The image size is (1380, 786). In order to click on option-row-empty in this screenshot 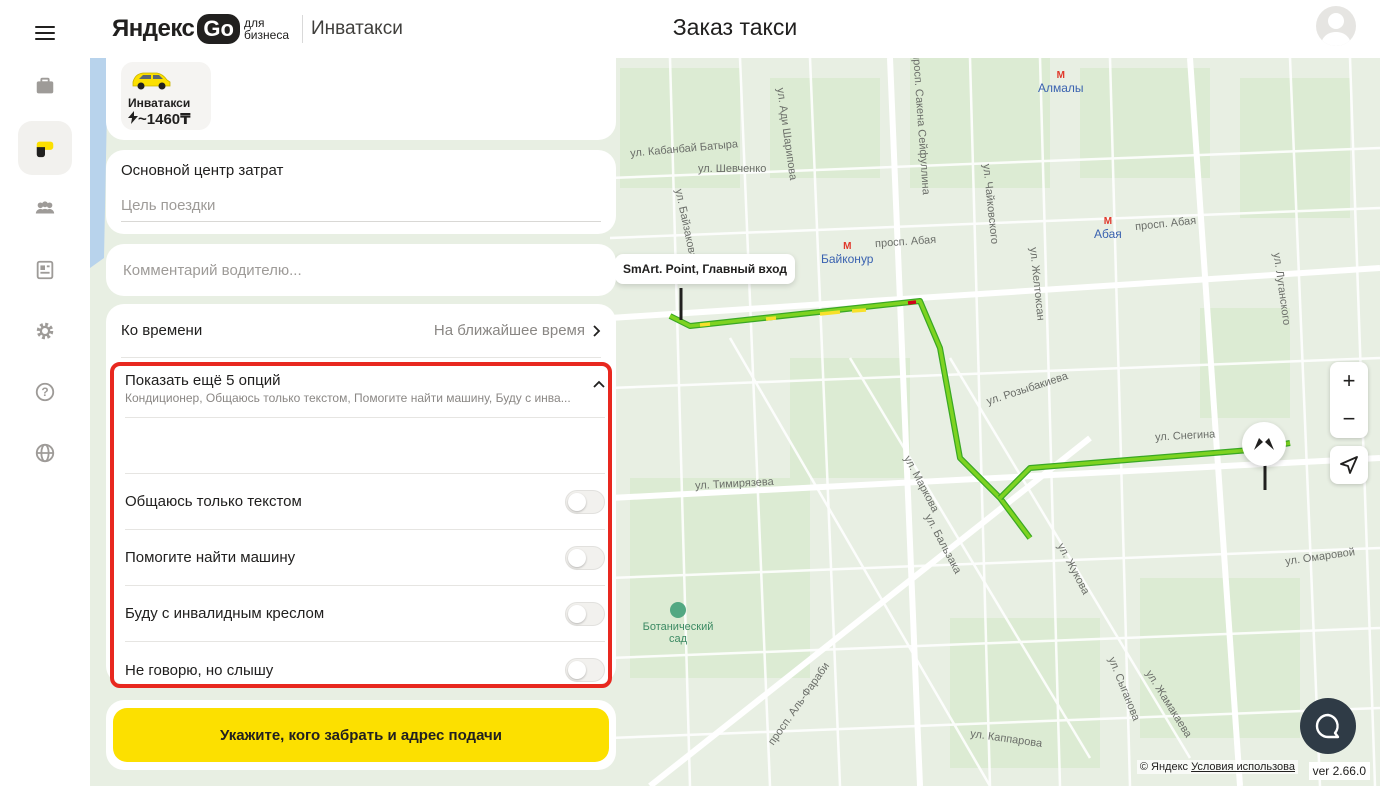, I will do `click(365, 446)`.